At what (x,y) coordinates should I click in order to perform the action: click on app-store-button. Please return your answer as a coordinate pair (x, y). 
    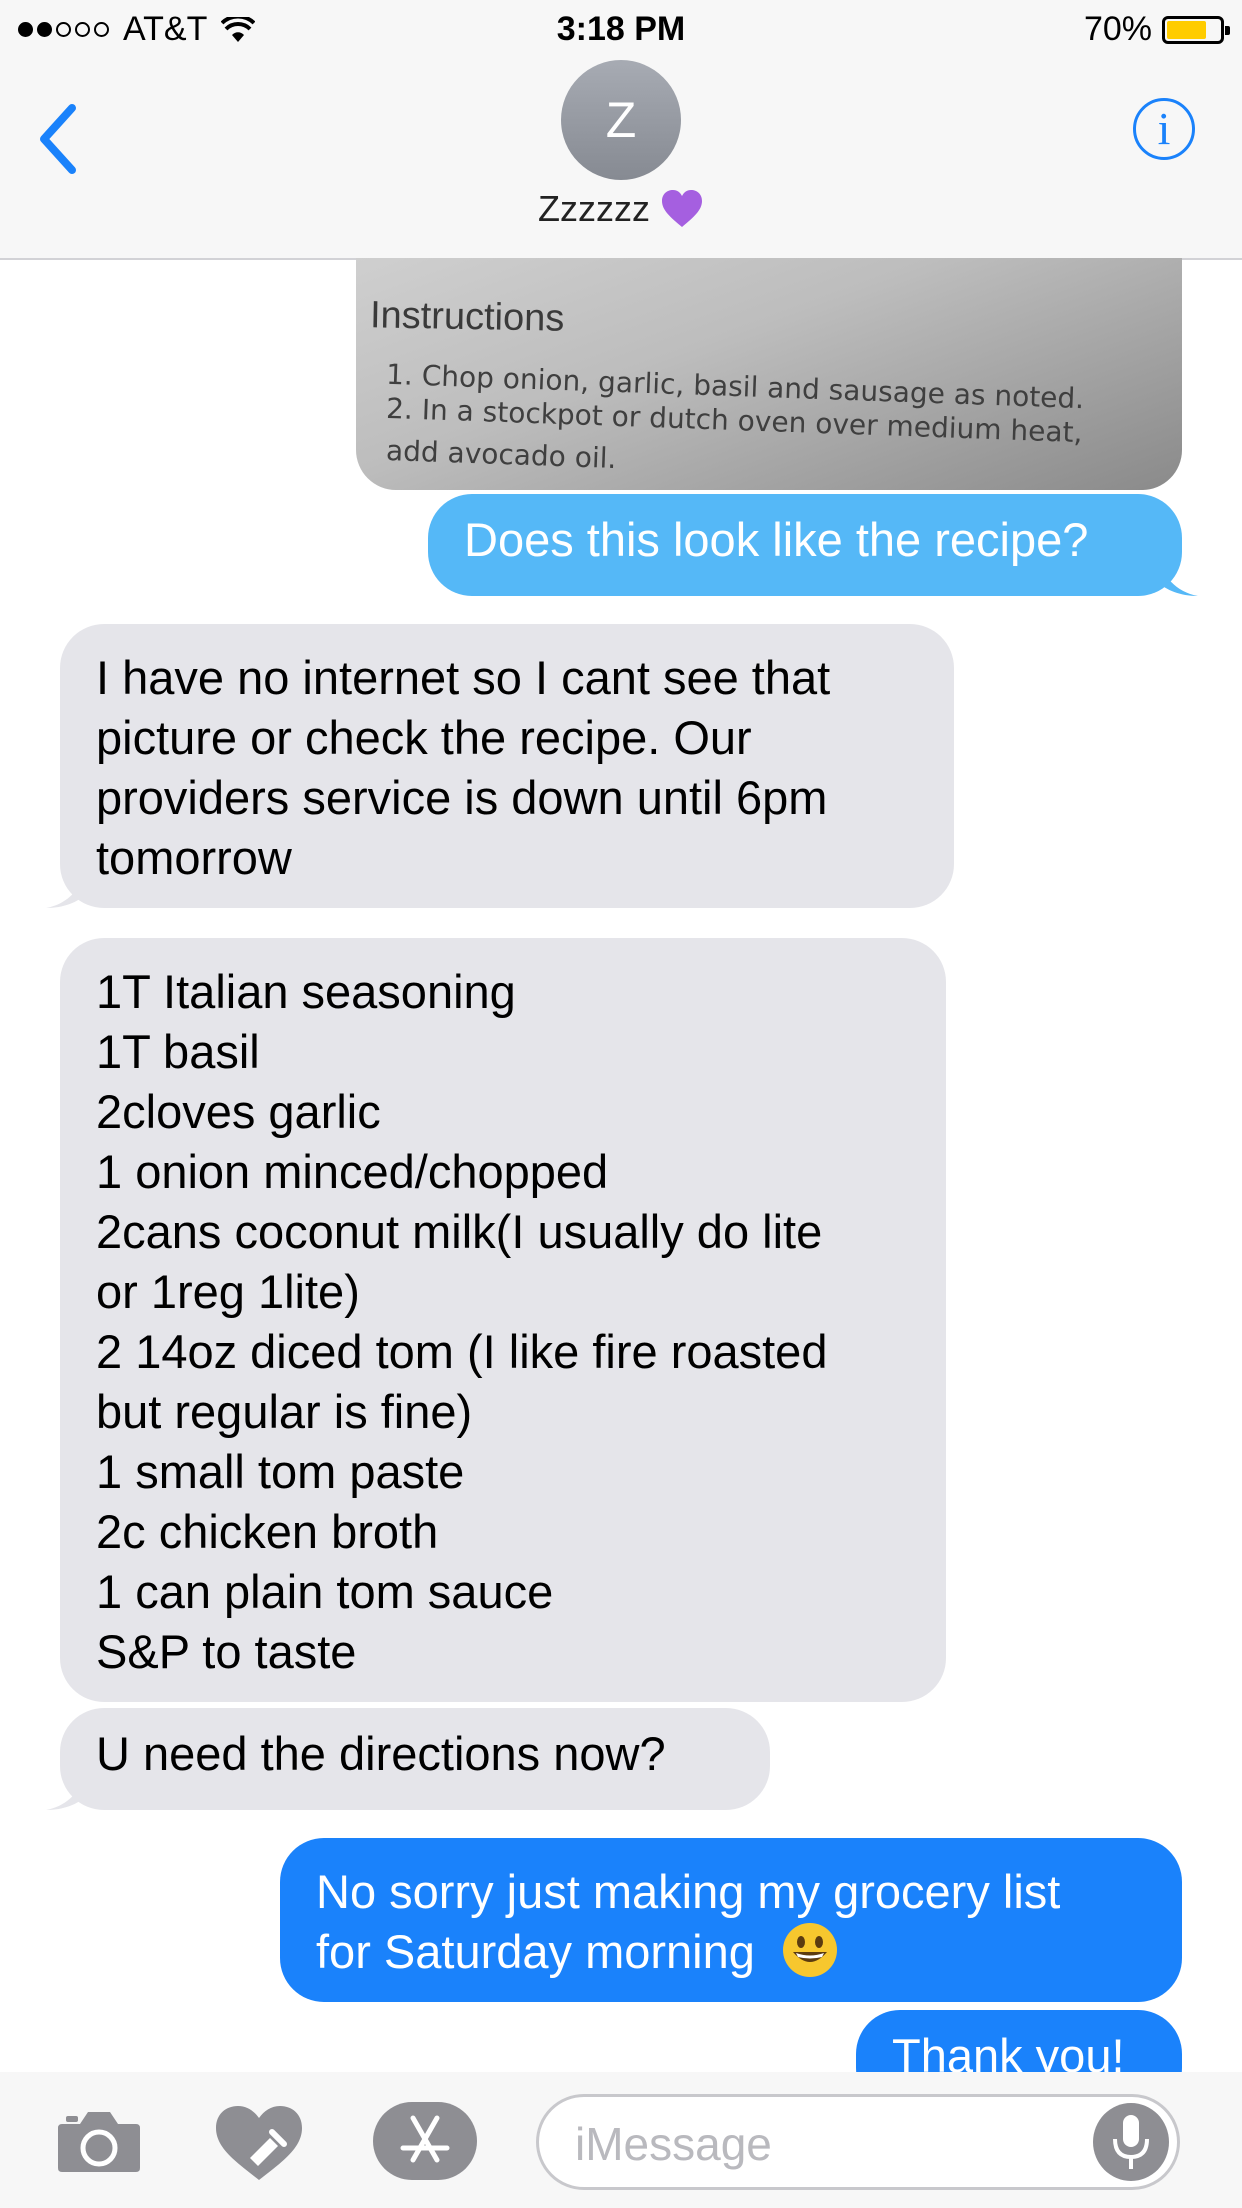
    Looking at the image, I should click on (425, 2141).